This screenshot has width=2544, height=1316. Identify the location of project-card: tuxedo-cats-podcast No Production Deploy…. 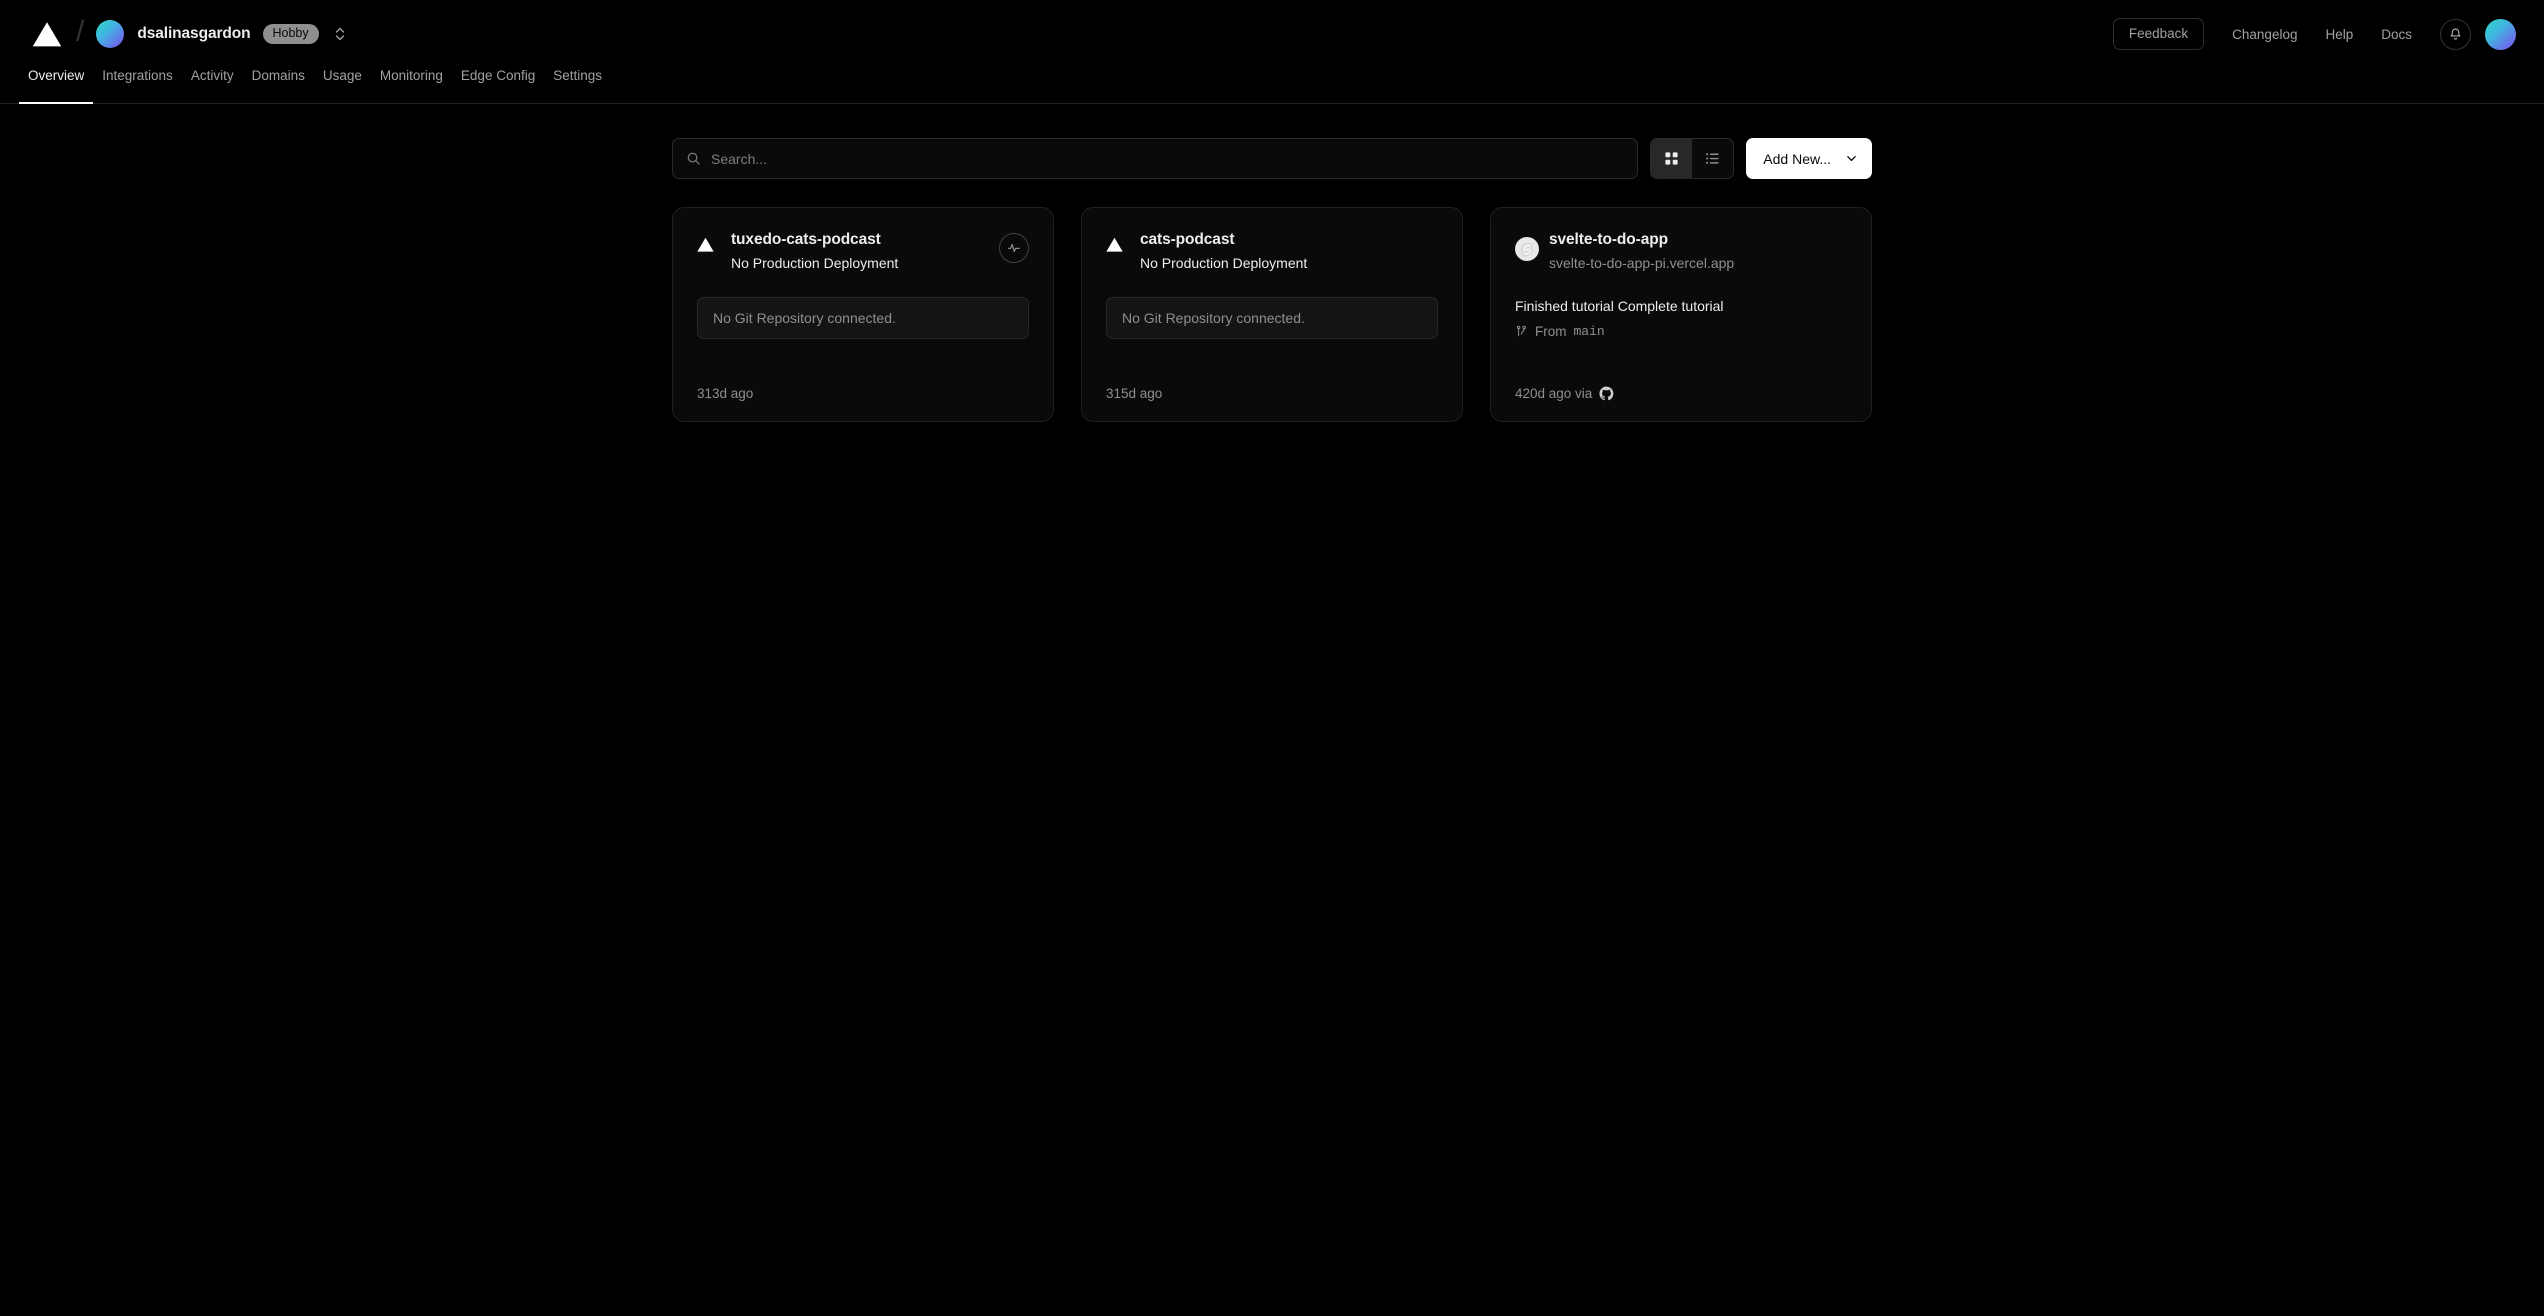
(863, 314).